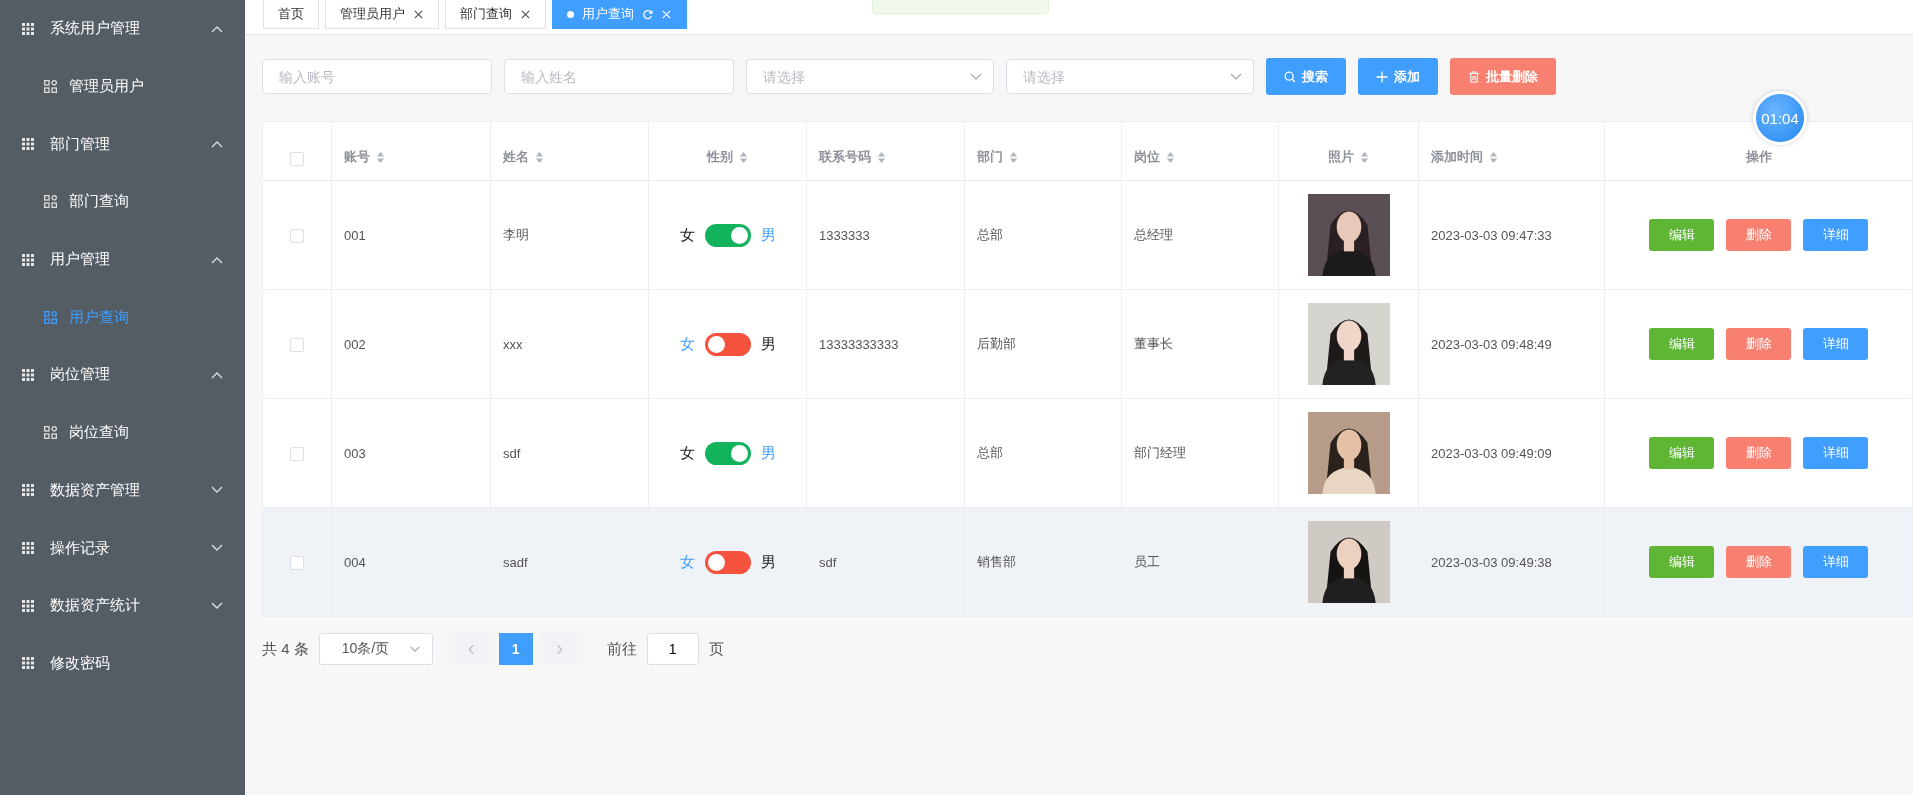 Image resolution: width=1913 pixels, height=795 pixels. Describe the element at coordinates (844, 235) in the screenshot. I see `table-cell: 1333333` at that location.